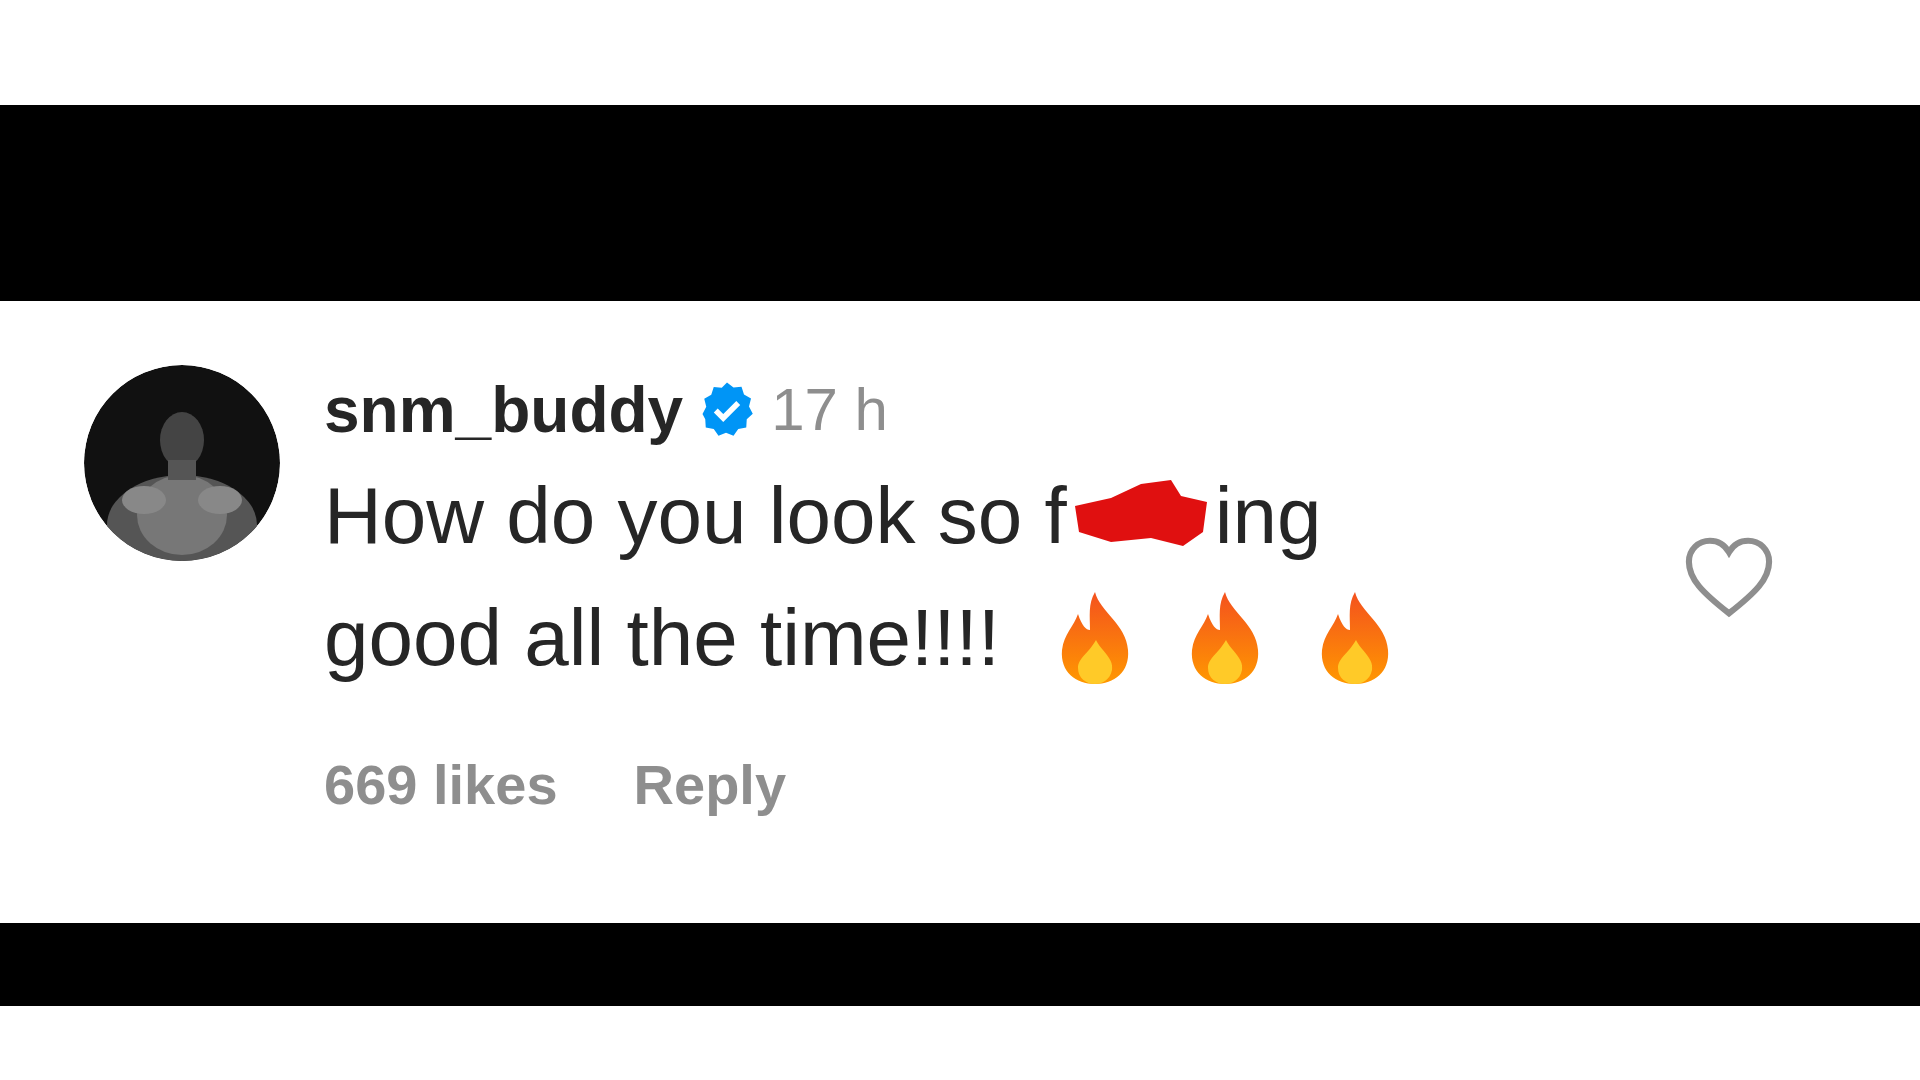 The width and height of the screenshot is (1920, 1080). What do you see at coordinates (1268, 516) in the screenshot?
I see `comment-text: ing` at bounding box center [1268, 516].